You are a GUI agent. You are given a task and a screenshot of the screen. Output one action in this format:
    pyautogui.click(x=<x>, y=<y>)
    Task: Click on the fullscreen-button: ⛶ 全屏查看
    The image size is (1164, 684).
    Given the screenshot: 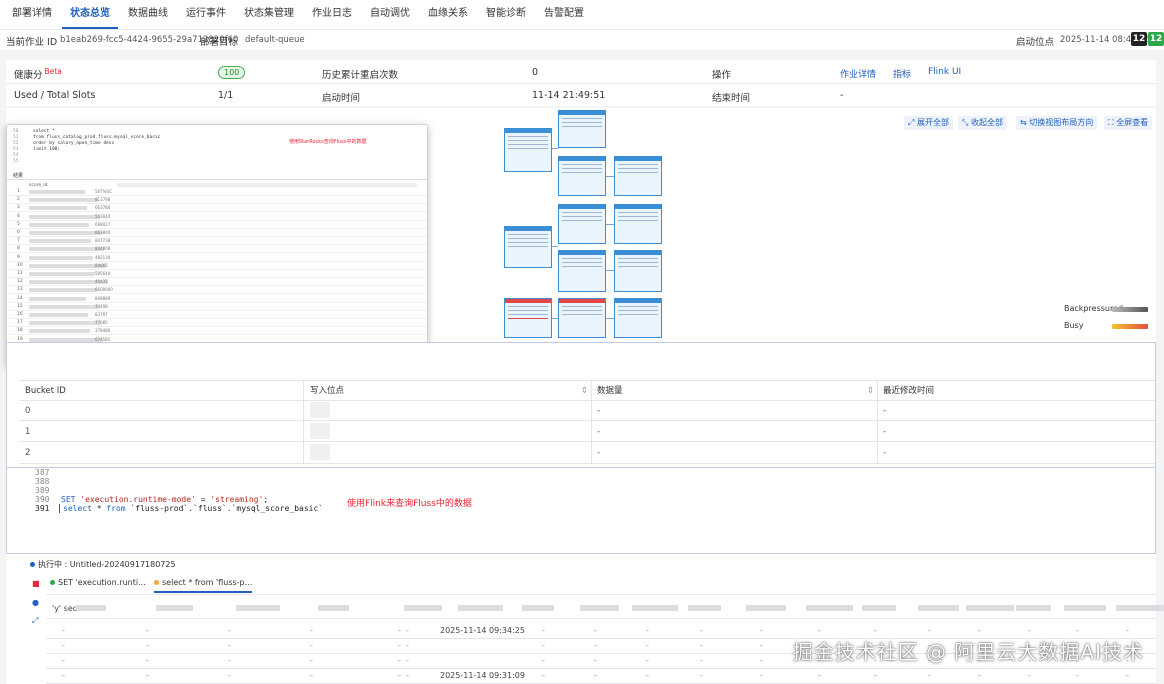 What is the action you would take?
    pyautogui.click(x=1128, y=123)
    